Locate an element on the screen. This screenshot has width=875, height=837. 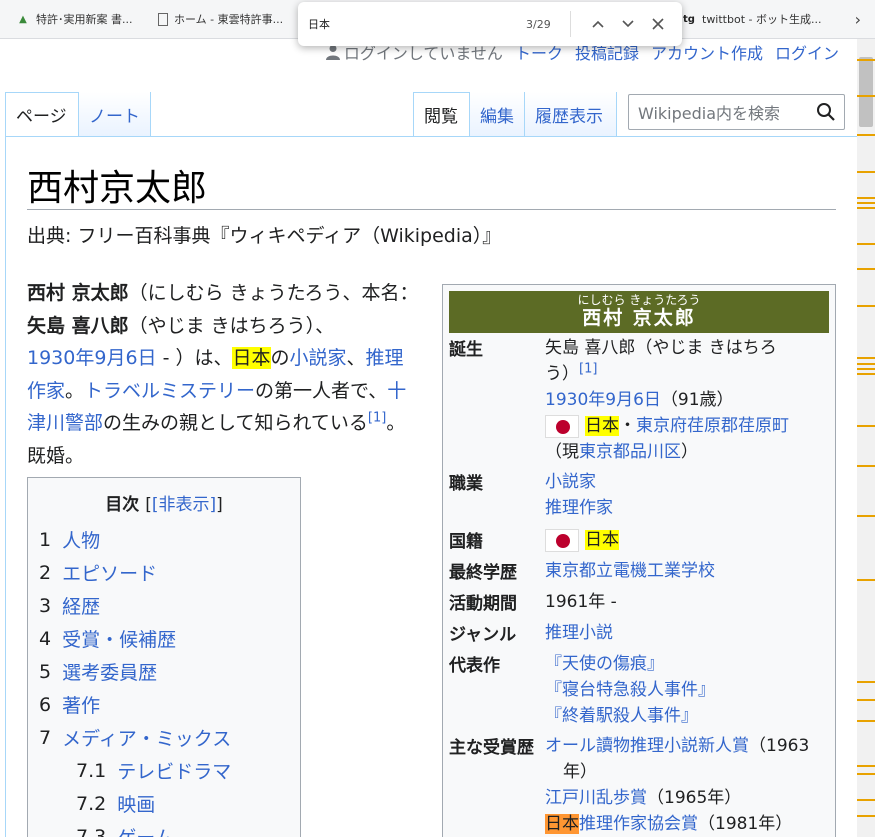
chevron-up-icon is located at coordinates (598, 24).